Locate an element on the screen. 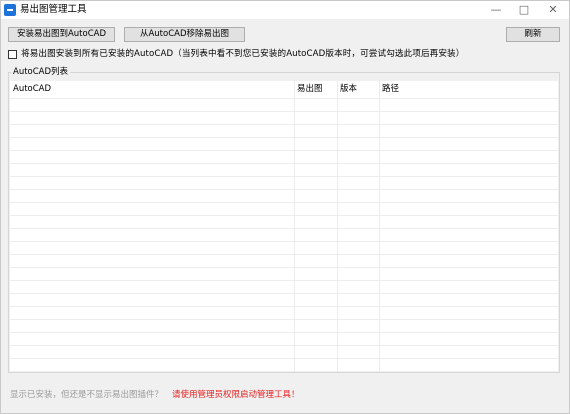 The width and height of the screenshot is (570, 414). close-button: ✕ is located at coordinates (553, 10).